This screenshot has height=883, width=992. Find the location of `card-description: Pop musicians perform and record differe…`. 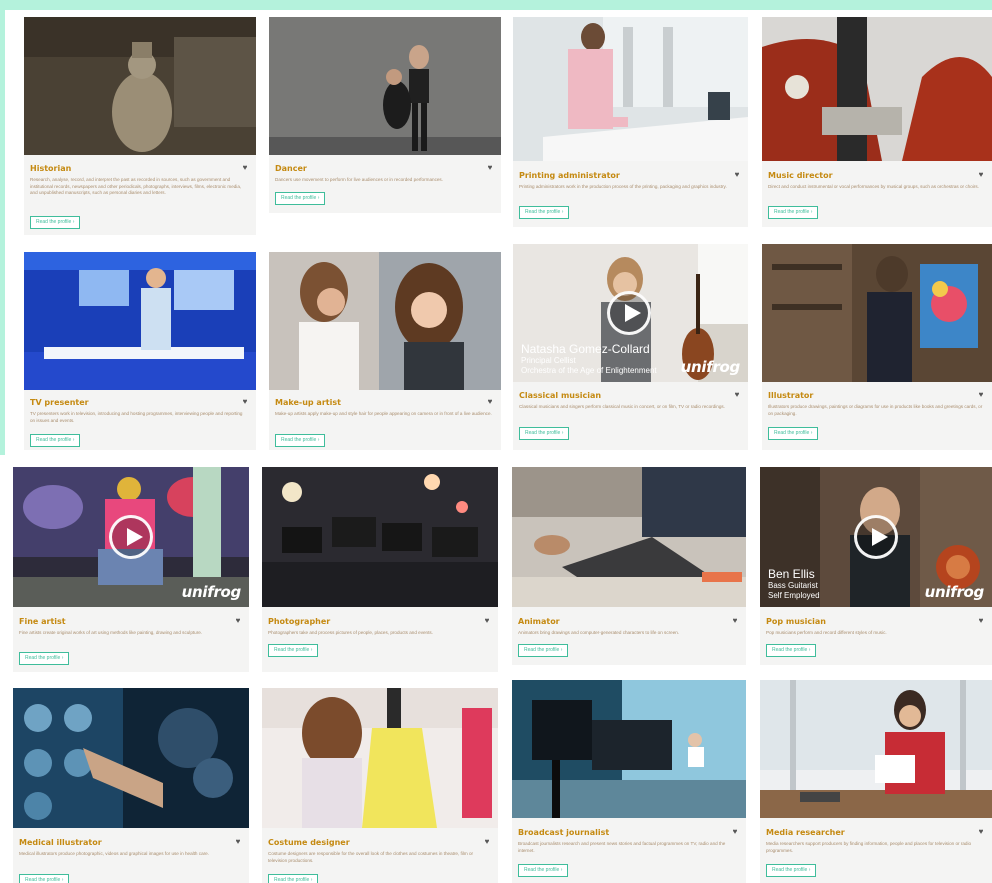

card-description: Pop musicians perform and record differe… is located at coordinates (826, 632).